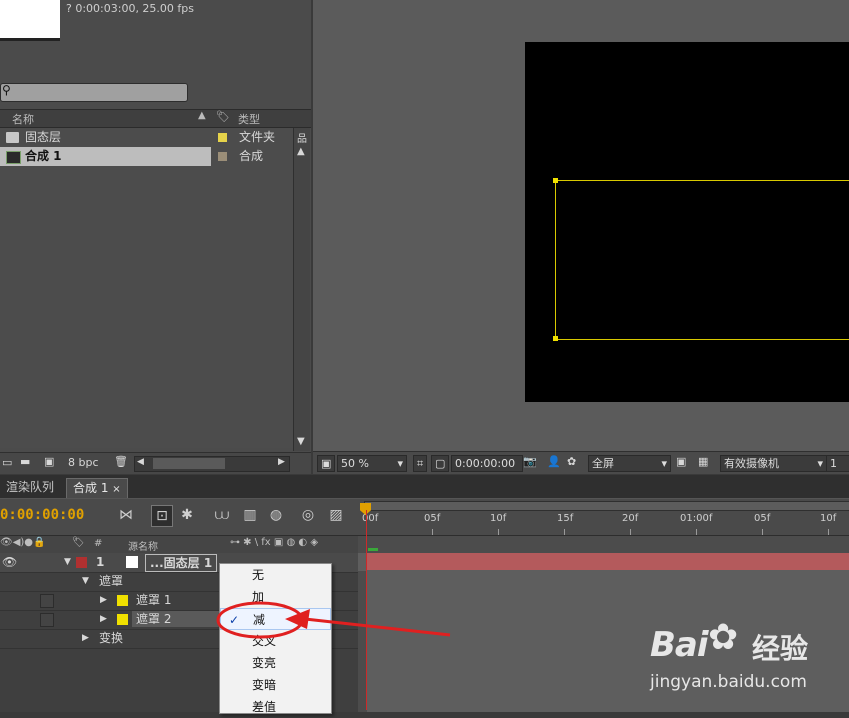 The height and width of the screenshot is (718, 849). Describe the element at coordinates (49, 461) in the screenshot. I see `new-composition-icon: ▣` at that location.